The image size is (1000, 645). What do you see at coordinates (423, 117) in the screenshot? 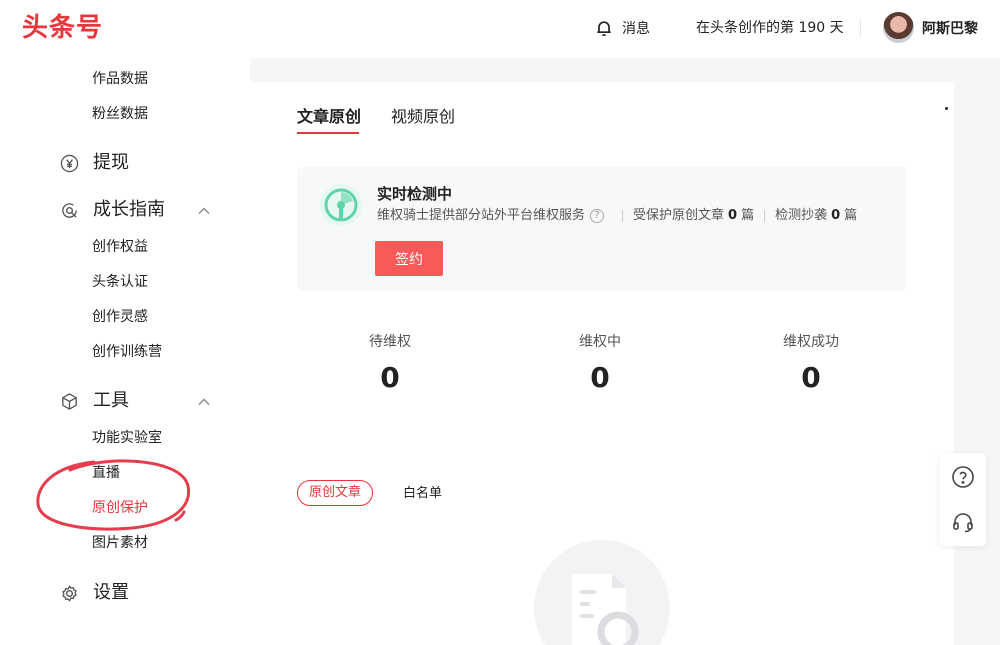
I see `tab-video-original: 视频原创` at bounding box center [423, 117].